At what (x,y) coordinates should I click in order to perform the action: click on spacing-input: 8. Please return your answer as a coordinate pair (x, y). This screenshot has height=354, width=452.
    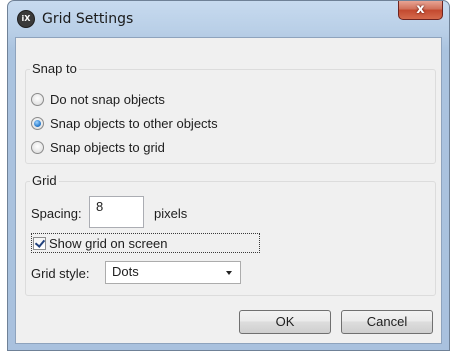
    Looking at the image, I should click on (116, 212).